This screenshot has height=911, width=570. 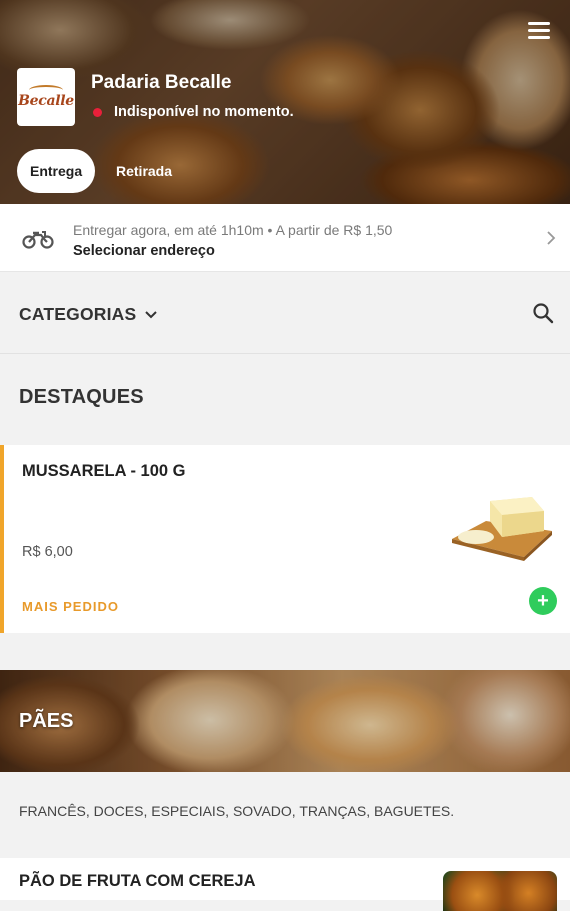 I want to click on store-logo: Becalle, so click(x=46, y=97).